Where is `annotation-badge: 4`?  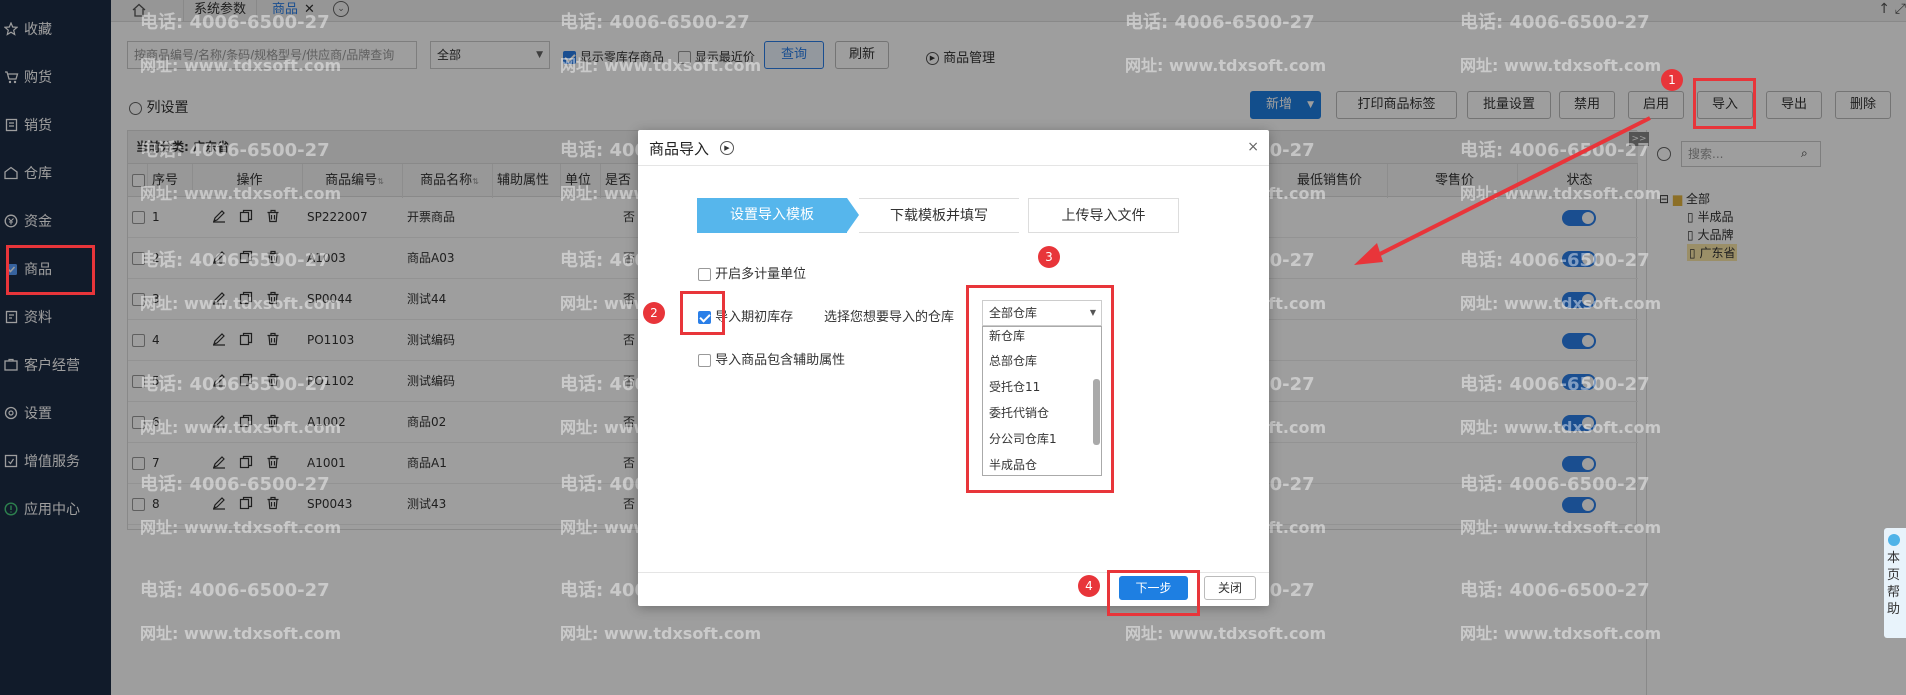
annotation-badge: 4 is located at coordinates (1089, 586).